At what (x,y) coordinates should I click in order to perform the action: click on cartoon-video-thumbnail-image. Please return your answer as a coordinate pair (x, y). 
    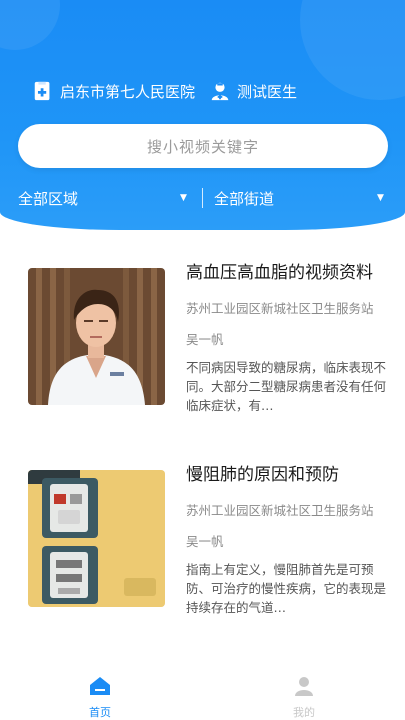
    Looking at the image, I should click on (96, 538).